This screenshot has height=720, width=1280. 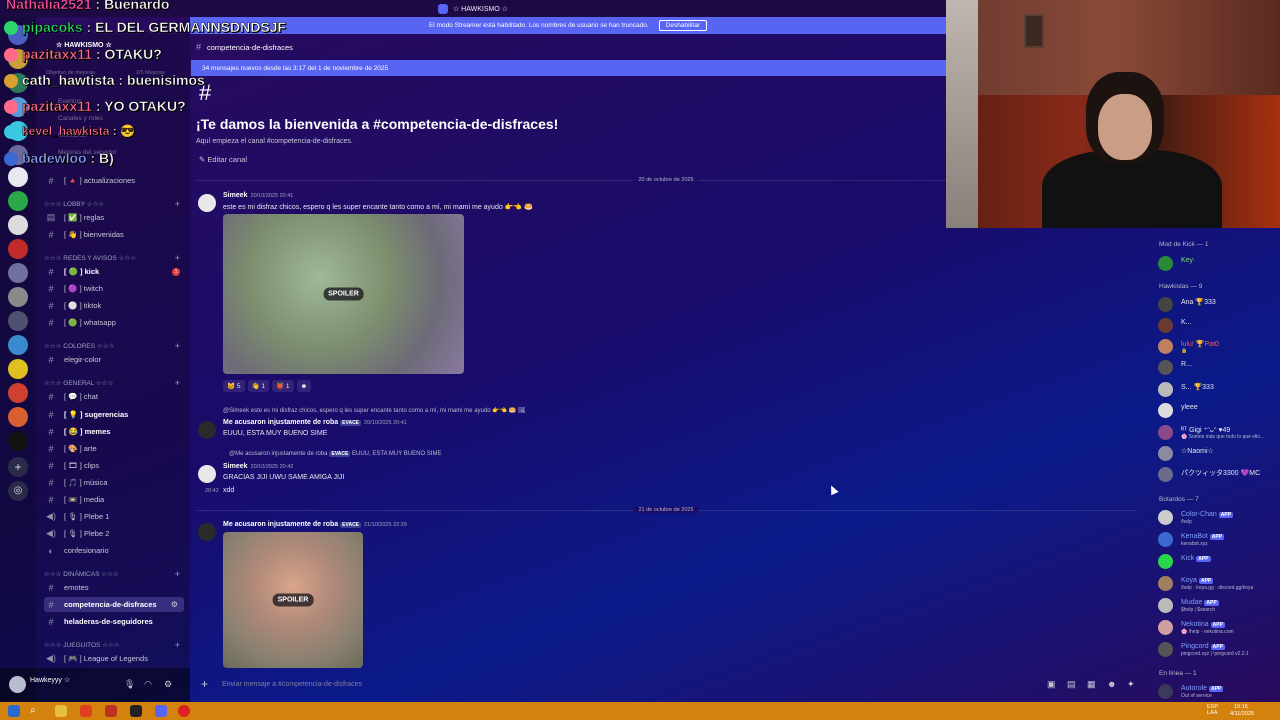 I want to click on channel-memes: #[ 😂 ] memes, so click(x=114, y=431).